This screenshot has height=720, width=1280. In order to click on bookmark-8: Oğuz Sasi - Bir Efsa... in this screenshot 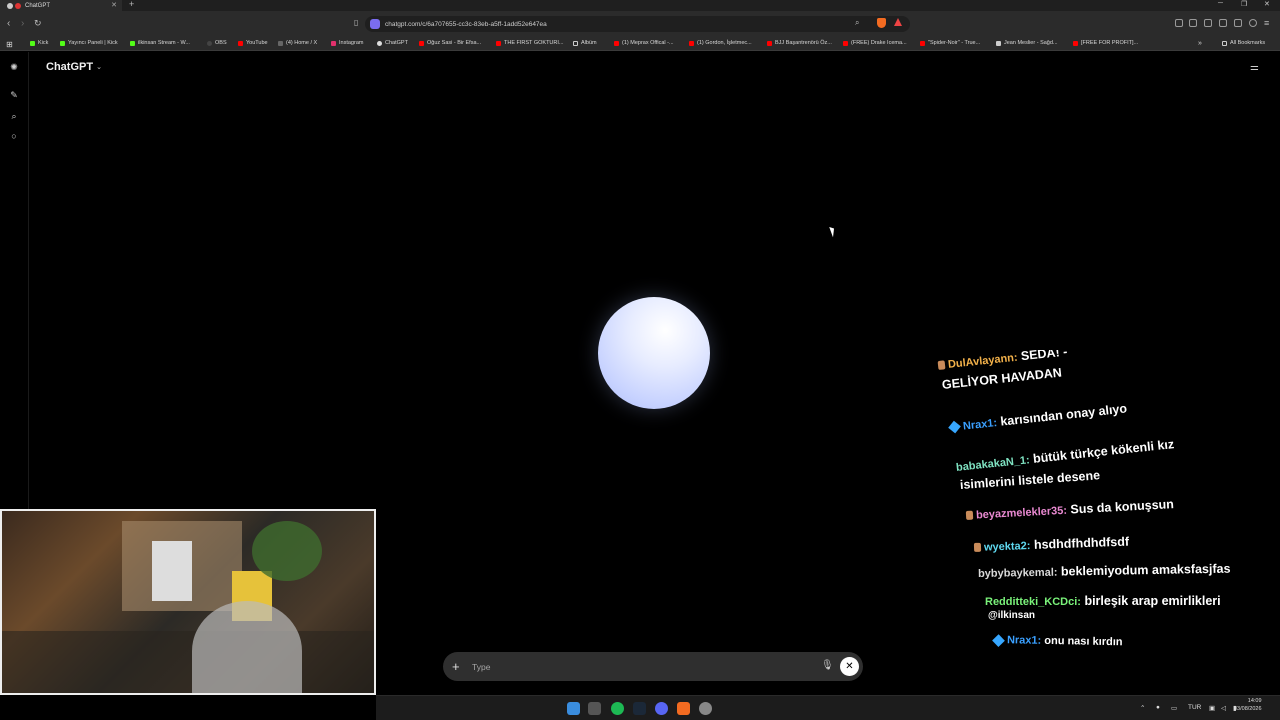, I will do `click(450, 43)`.